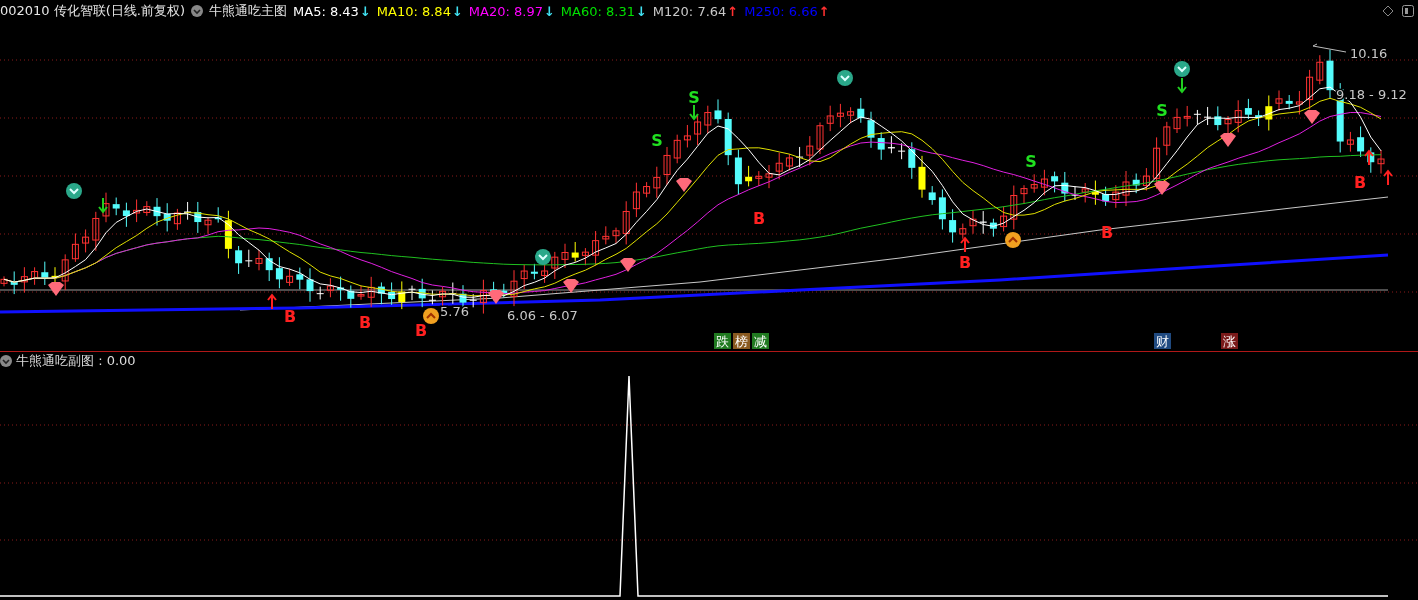 Image resolution: width=1418 pixels, height=600 pixels. What do you see at coordinates (413, 11) in the screenshot?
I see `moving-average-value: MA10: 8.84` at bounding box center [413, 11].